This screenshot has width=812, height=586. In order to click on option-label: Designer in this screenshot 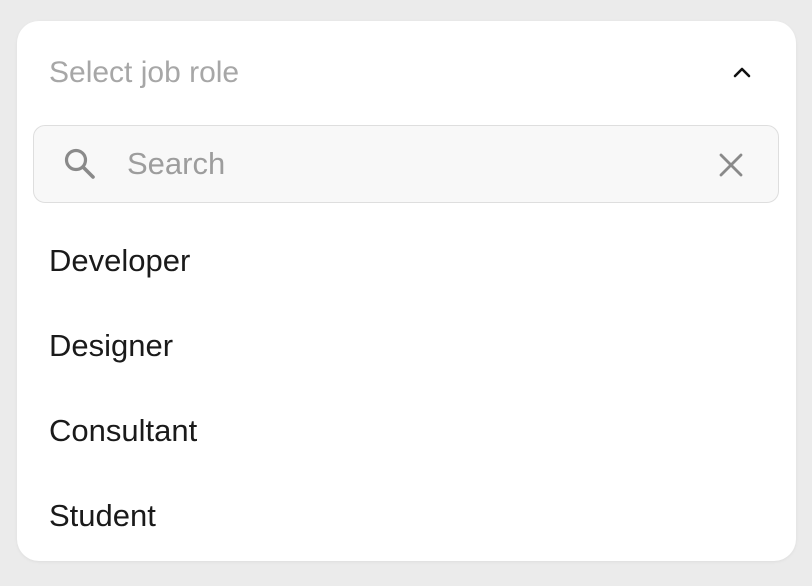, I will do `click(111, 345)`.